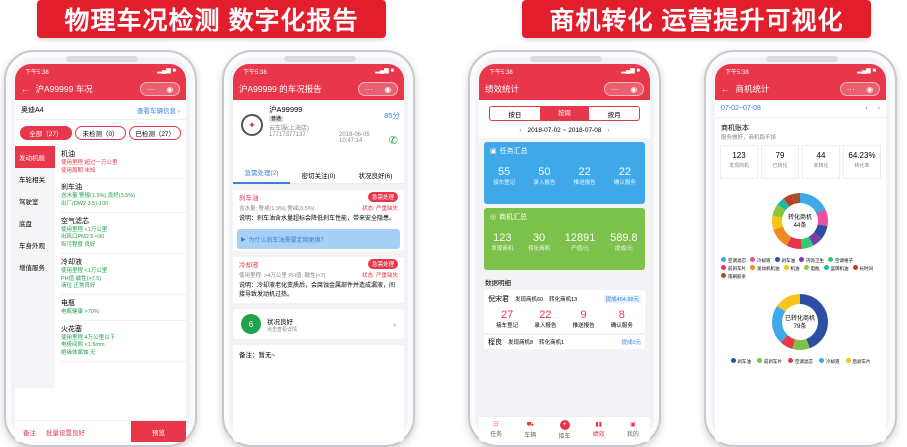  Describe the element at coordinates (833, 361) in the screenshot. I see `legend-label: 冷却液` at that location.